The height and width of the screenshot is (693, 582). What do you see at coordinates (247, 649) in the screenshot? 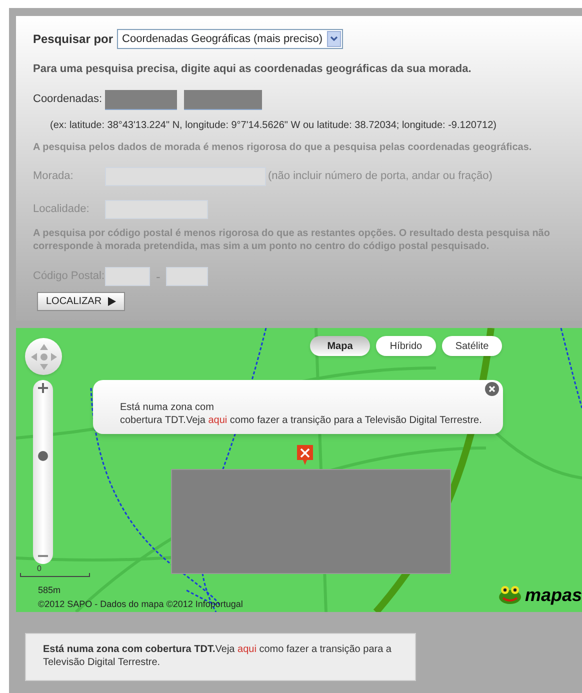
I see `coverage-link: aqui` at bounding box center [247, 649].